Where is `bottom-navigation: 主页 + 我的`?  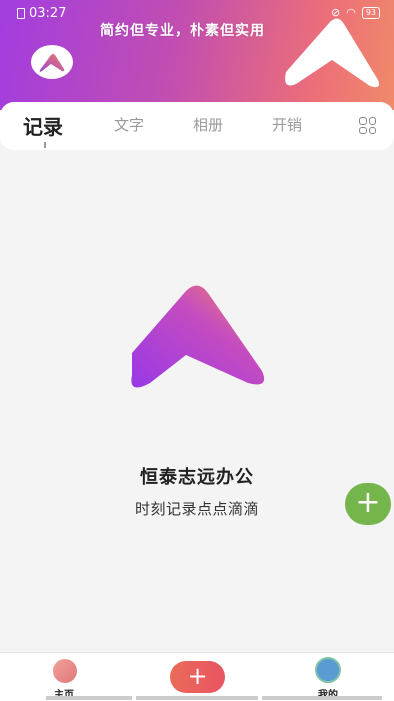 bottom-navigation: 主页 + 我的 is located at coordinates (197, 676).